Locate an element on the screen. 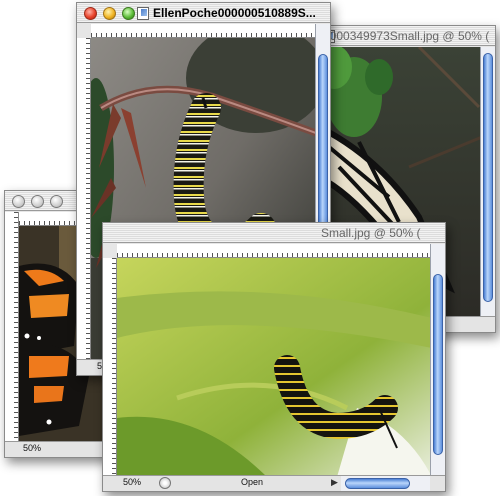 The height and width of the screenshot is (496, 500). window-title: 0000349973Small.jpg @ 50% ( is located at coordinates (406, 36).